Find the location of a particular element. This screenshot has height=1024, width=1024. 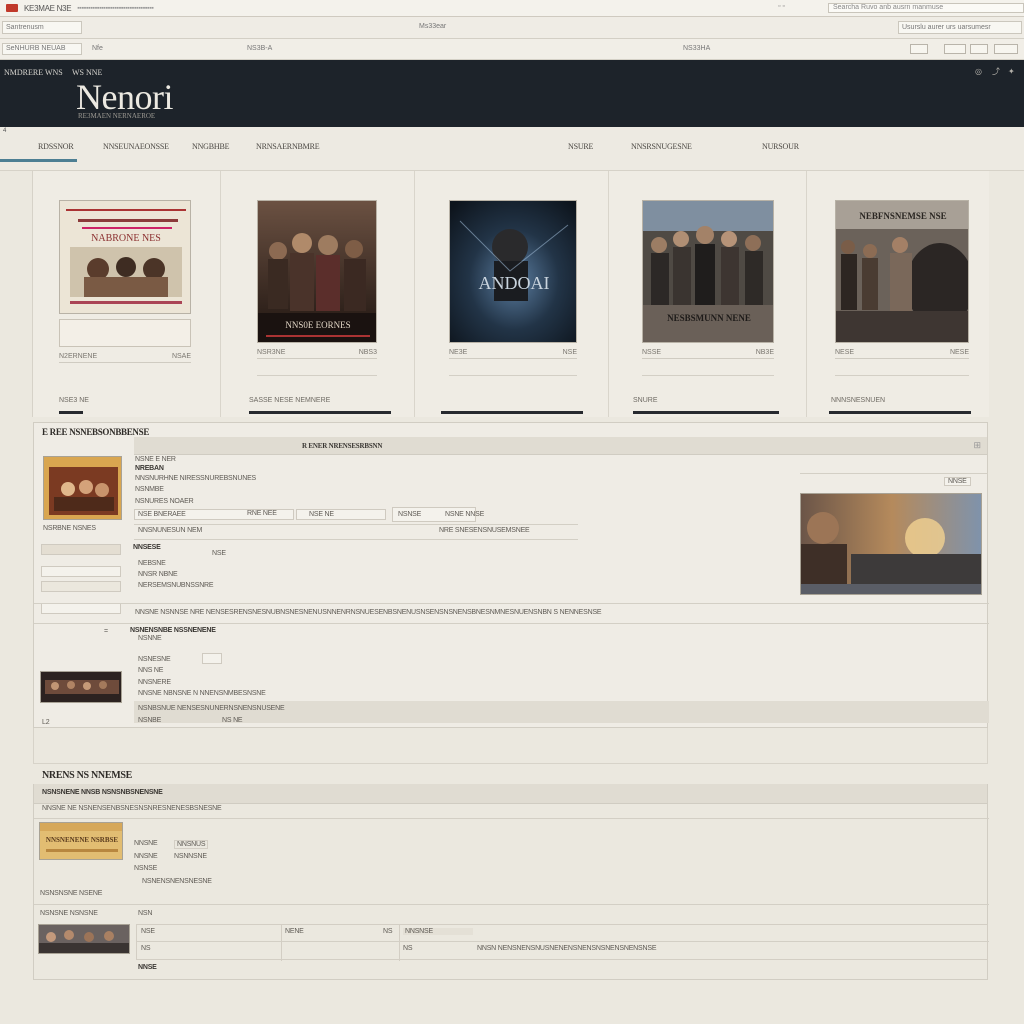

item1-line8: NNSESE is located at coordinates (147, 547).